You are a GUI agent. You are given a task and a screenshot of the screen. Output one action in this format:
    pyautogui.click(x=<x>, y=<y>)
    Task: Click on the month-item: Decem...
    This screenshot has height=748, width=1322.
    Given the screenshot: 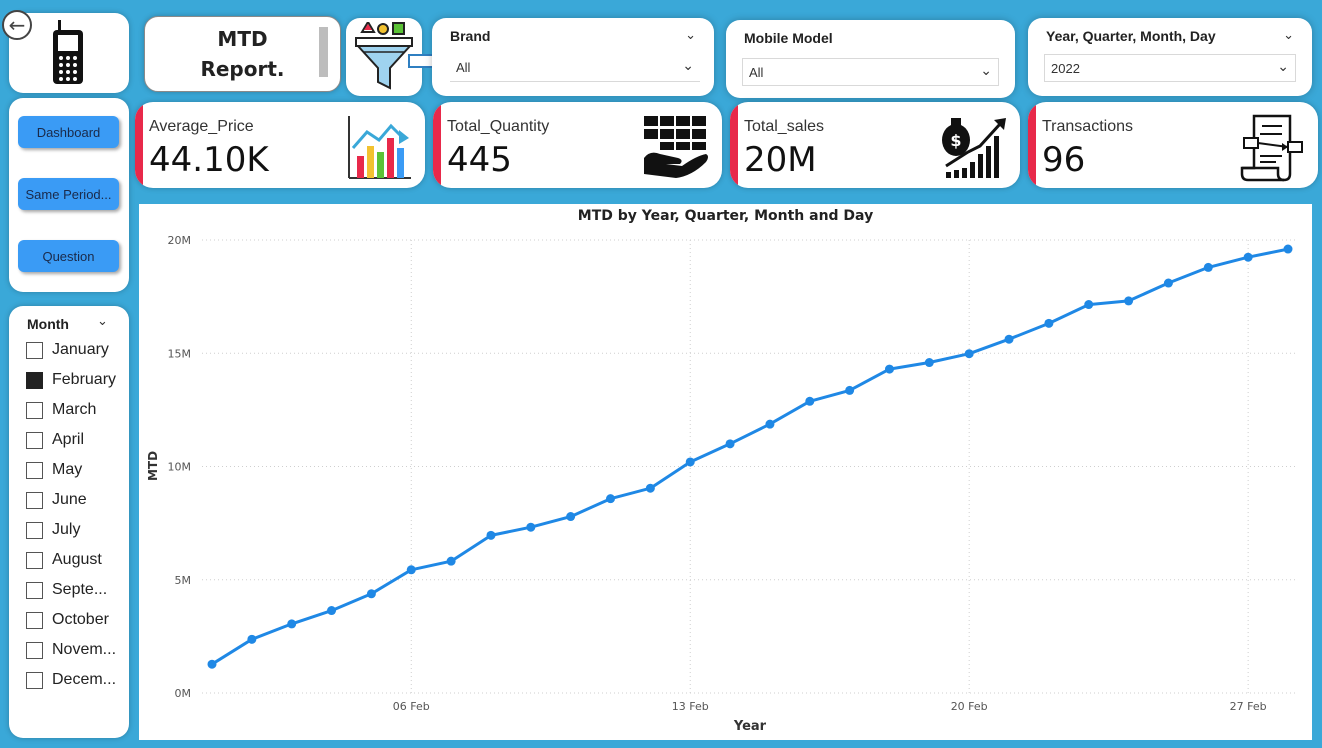 What is the action you would take?
    pyautogui.click(x=71, y=680)
    